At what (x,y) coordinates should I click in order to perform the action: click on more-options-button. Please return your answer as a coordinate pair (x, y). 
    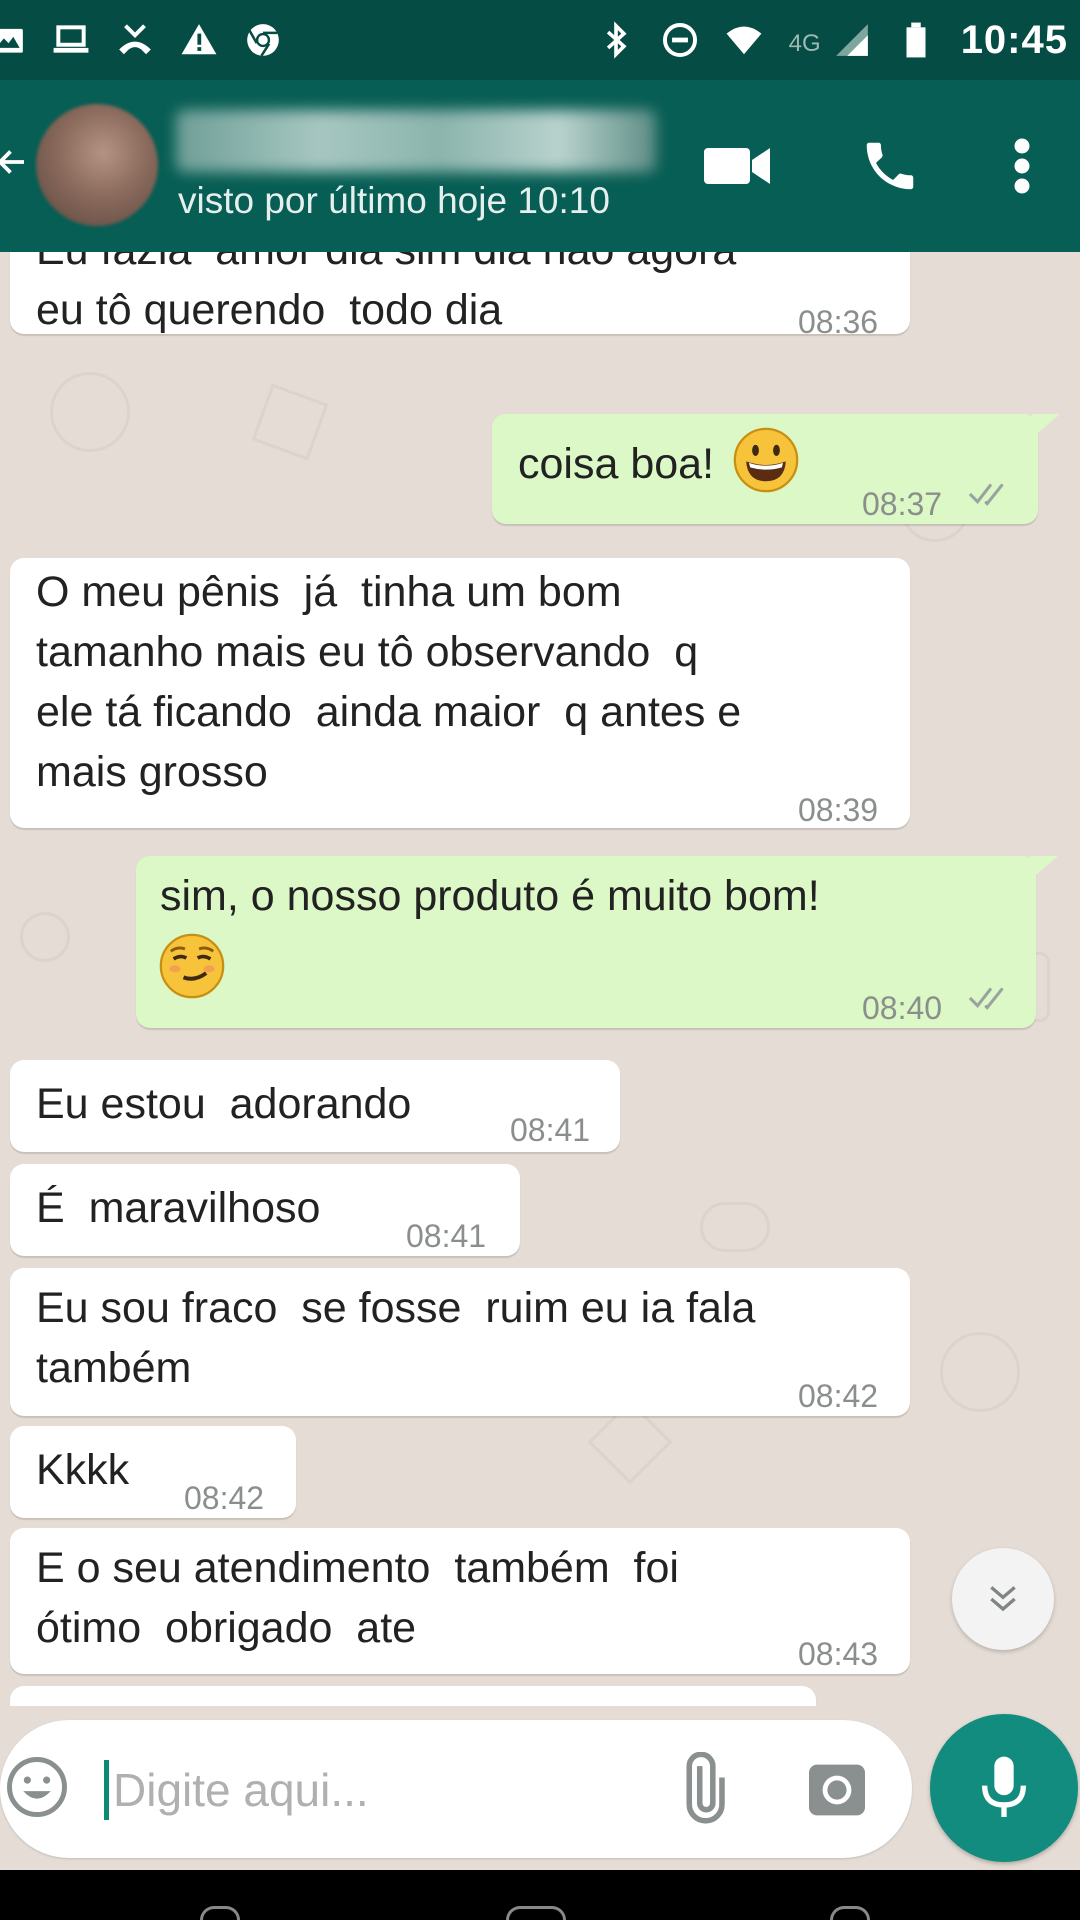
    Looking at the image, I should click on (1022, 166).